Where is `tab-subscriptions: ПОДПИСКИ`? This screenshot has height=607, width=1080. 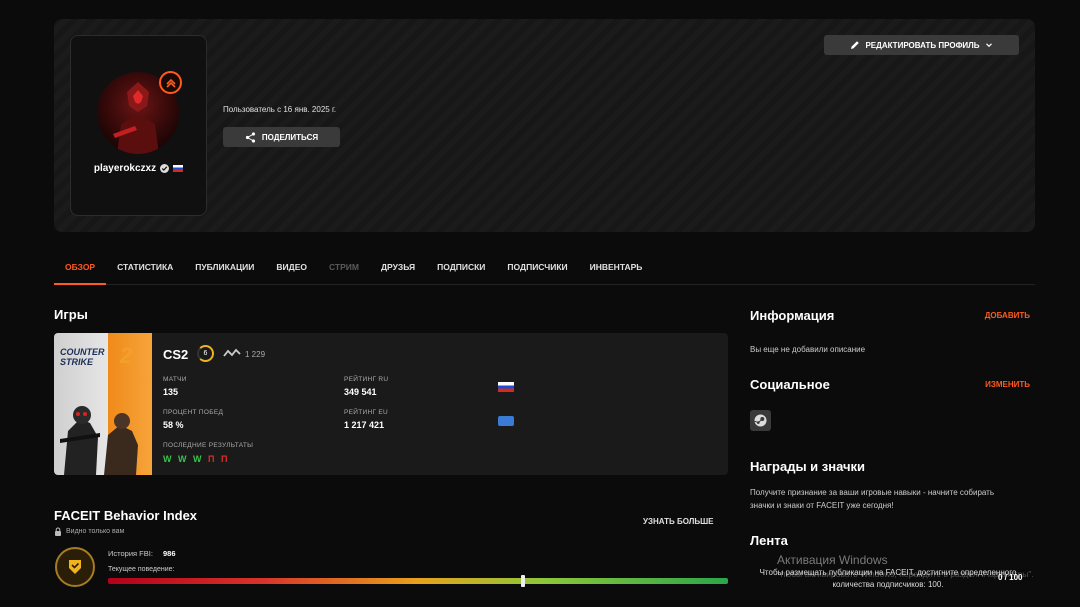
tab-subscriptions: ПОДПИСКИ is located at coordinates (461, 269).